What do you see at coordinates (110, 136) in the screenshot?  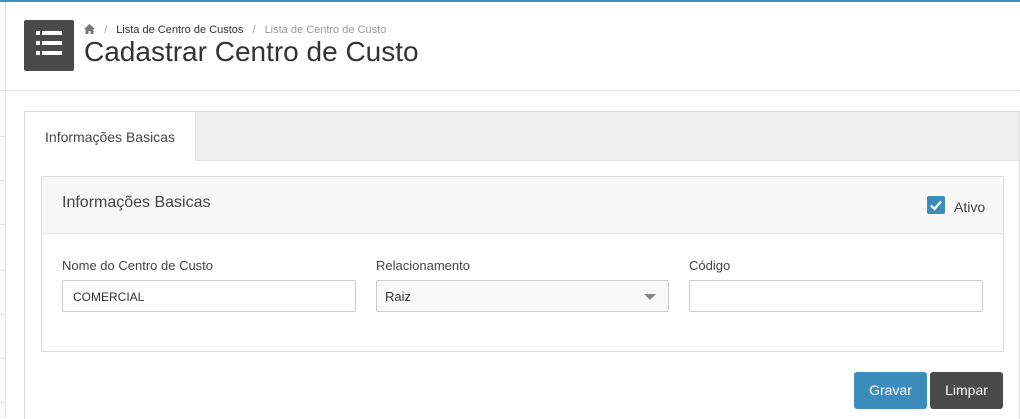 I see `tab-informacoes-basicas: Informações Basicas` at bounding box center [110, 136].